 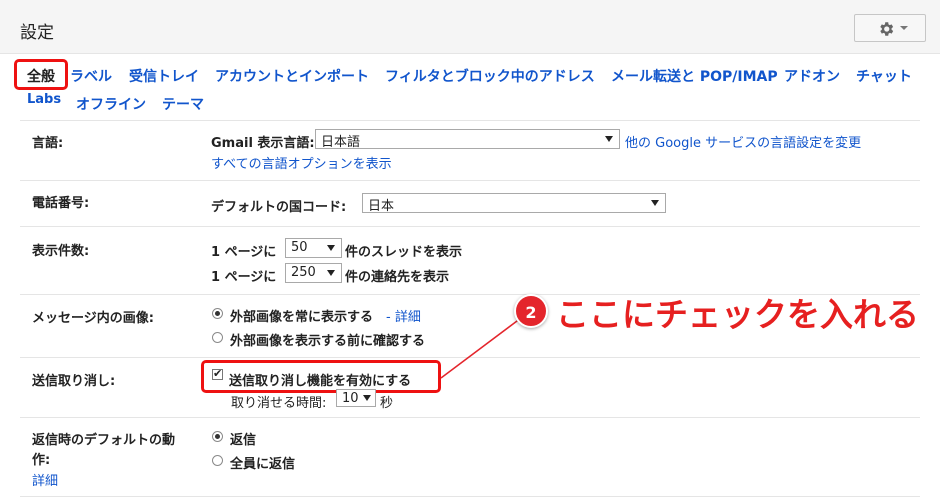 I want to click on annotation-text: ここにチェックを入れる, so click(x=737, y=314).